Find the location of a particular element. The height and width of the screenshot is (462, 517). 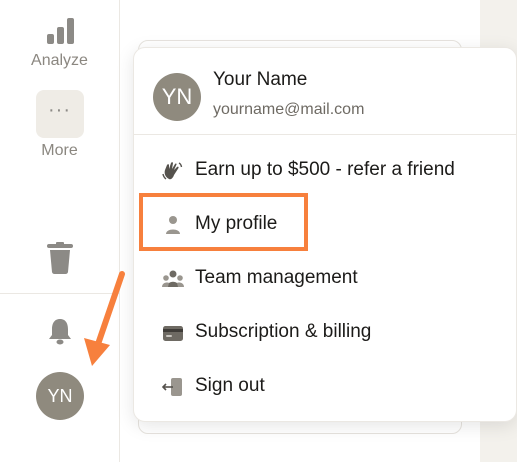

team-icon is located at coordinates (173, 278).